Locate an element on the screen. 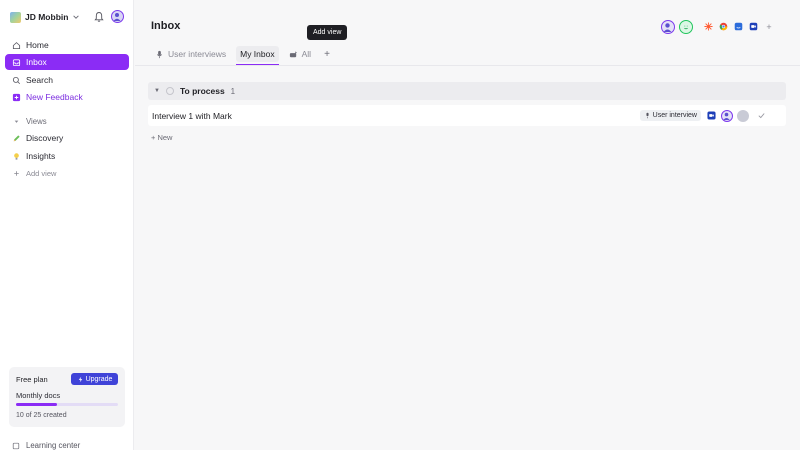 The height and width of the screenshot is (450, 800). tab-label: All is located at coordinates (306, 54).